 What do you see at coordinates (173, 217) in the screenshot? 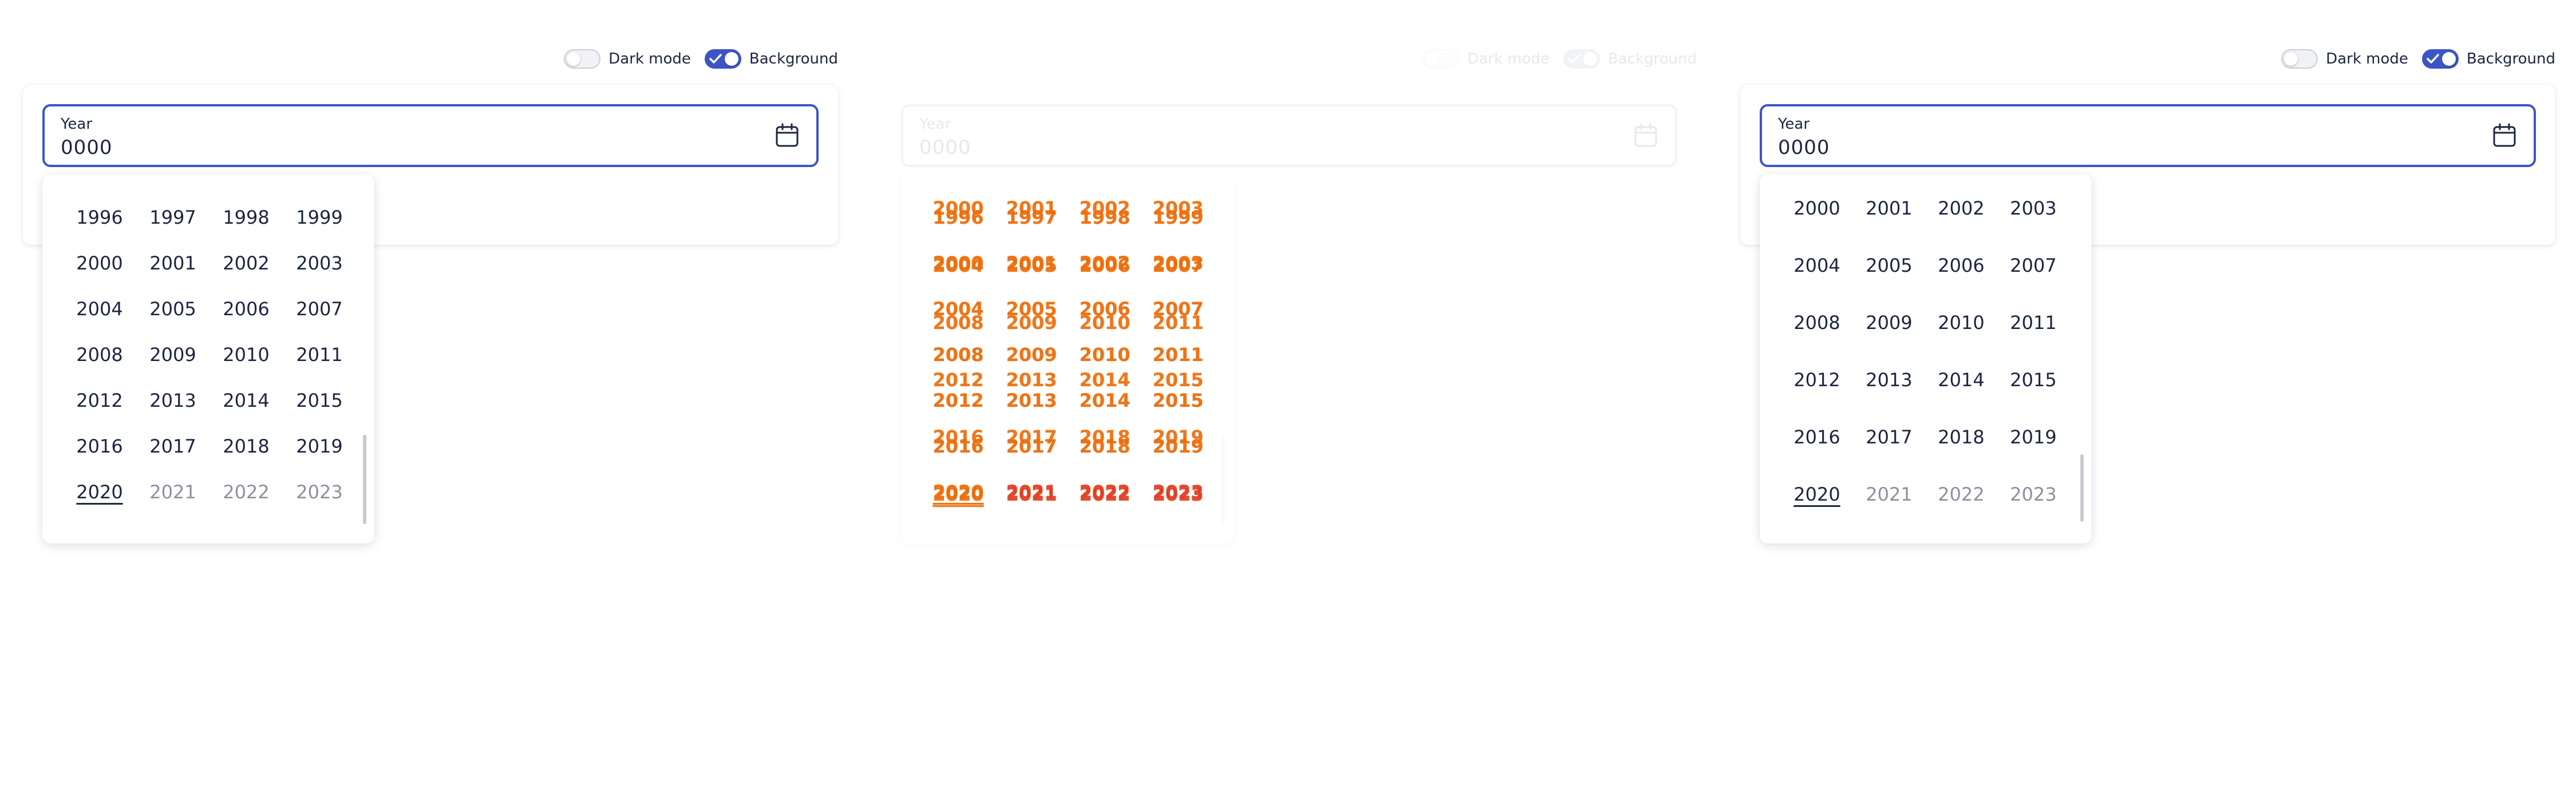
I see `year-option-1997: 1997` at bounding box center [173, 217].